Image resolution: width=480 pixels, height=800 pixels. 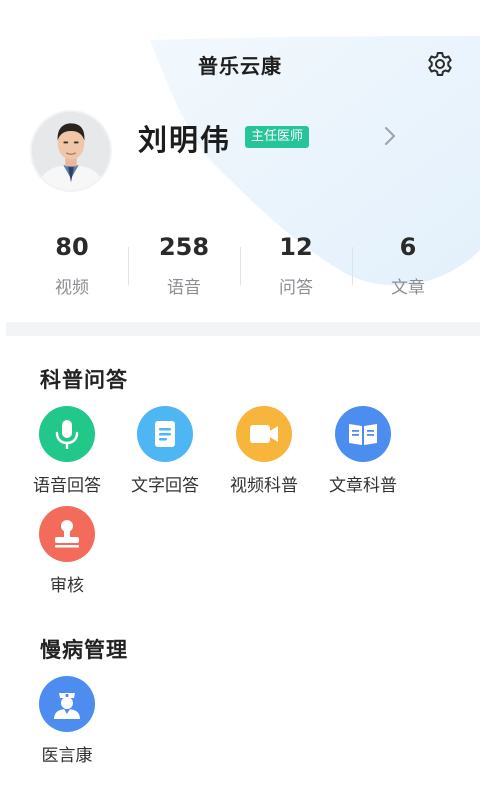 I want to click on document-icon, so click(x=165, y=434).